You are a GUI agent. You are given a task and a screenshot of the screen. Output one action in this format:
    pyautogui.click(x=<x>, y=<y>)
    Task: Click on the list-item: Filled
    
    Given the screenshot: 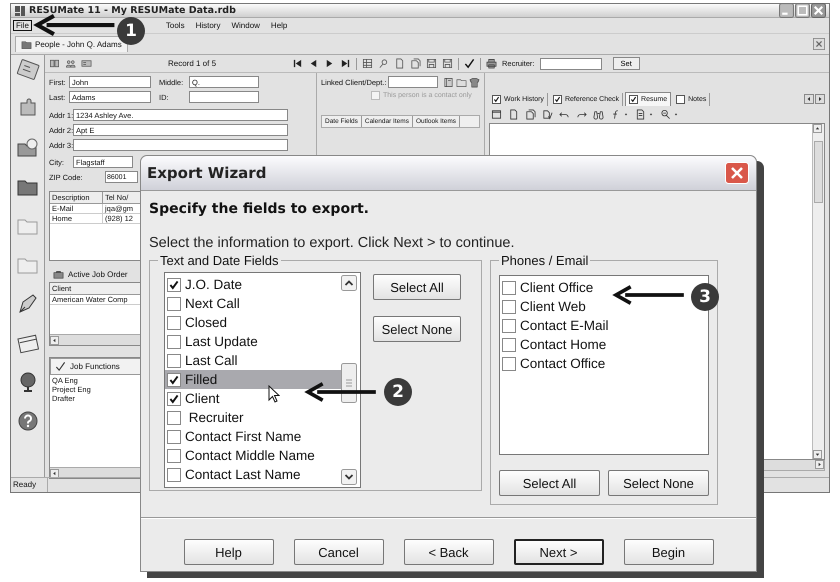 What is the action you would take?
    pyautogui.click(x=253, y=379)
    